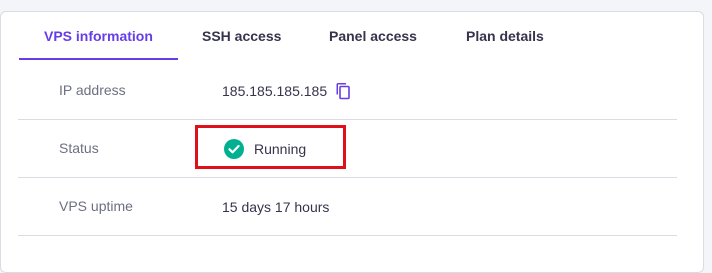 This screenshot has width=712, height=273. I want to click on status-highlight-box, so click(270, 147).